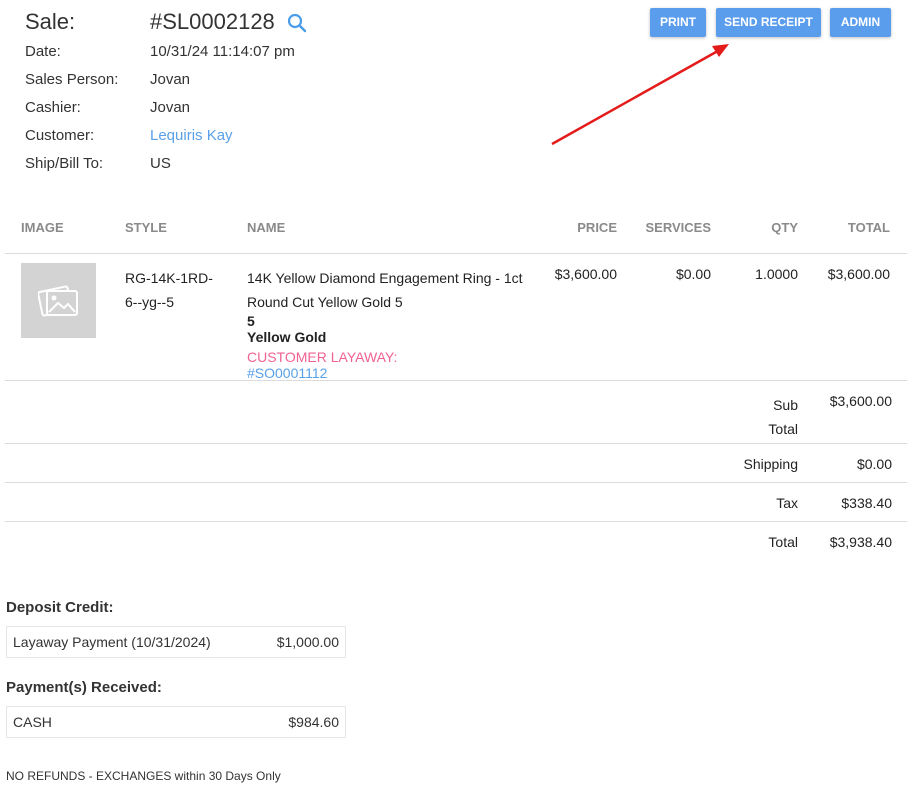 This screenshot has width=909, height=792. Describe the element at coordinates (191, 135) in the screenshot. I see `customer-link: Lequiris Kay` at that location.